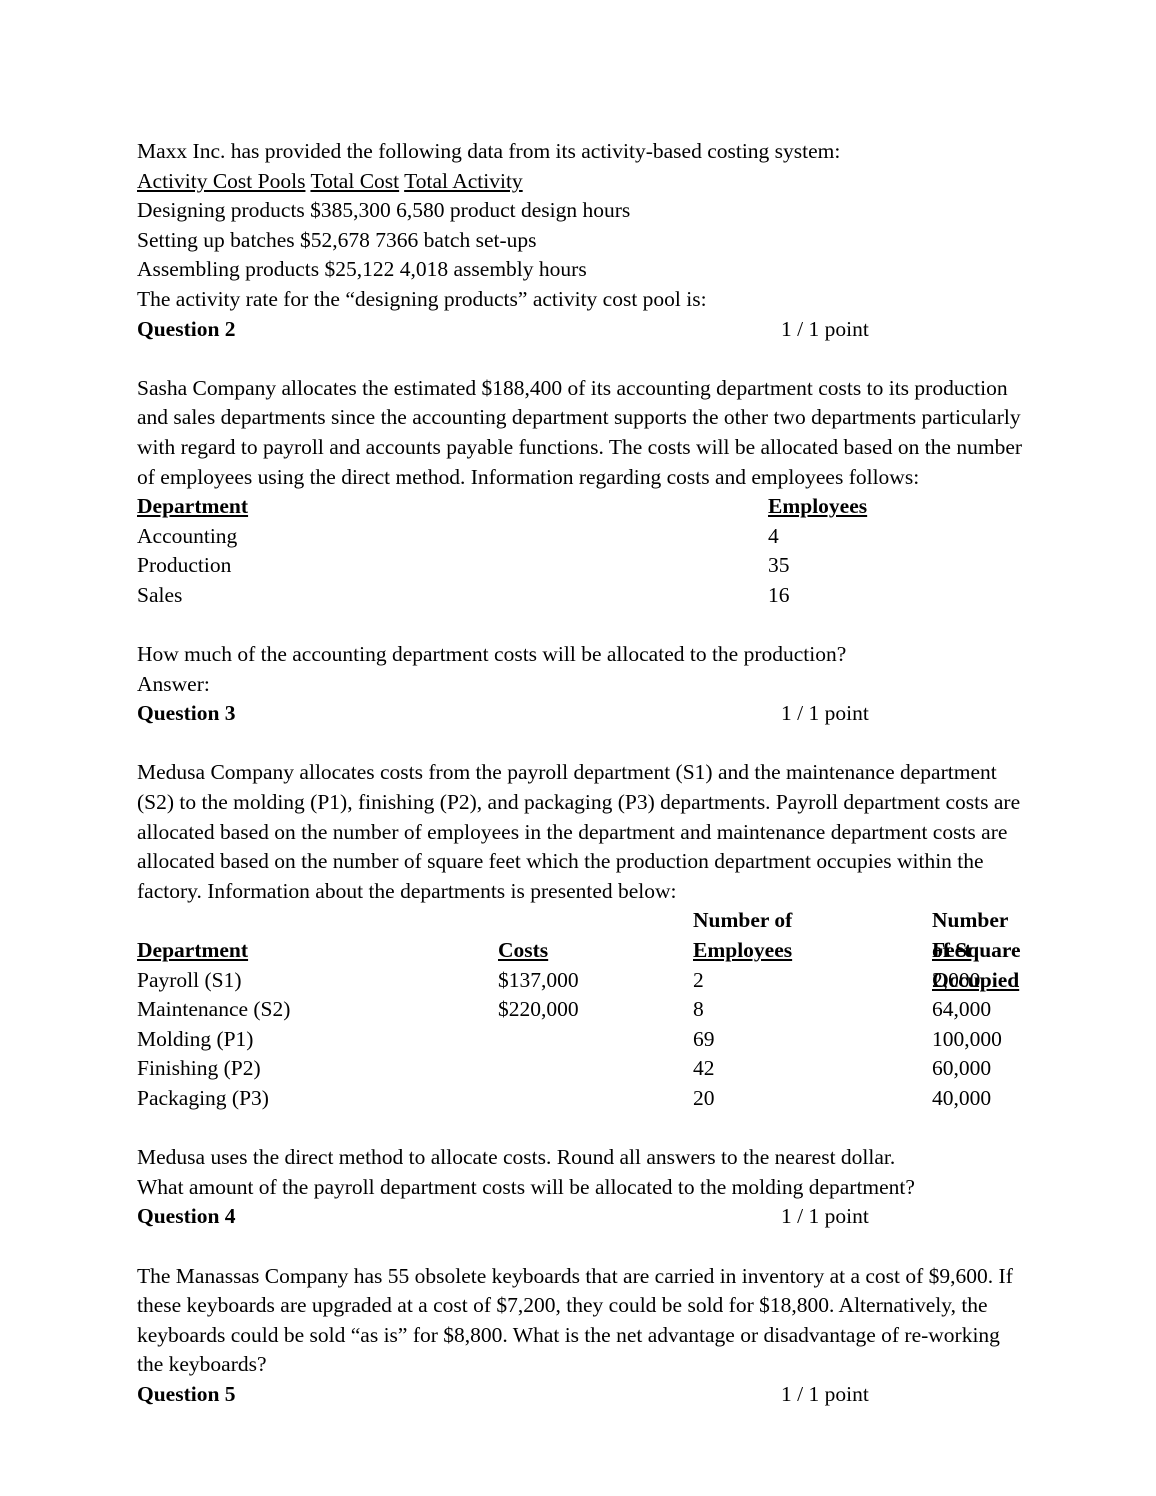 The image size is (1156, 1496). I want to click on medusa-square-feet: 2,000, so click(956, 979).